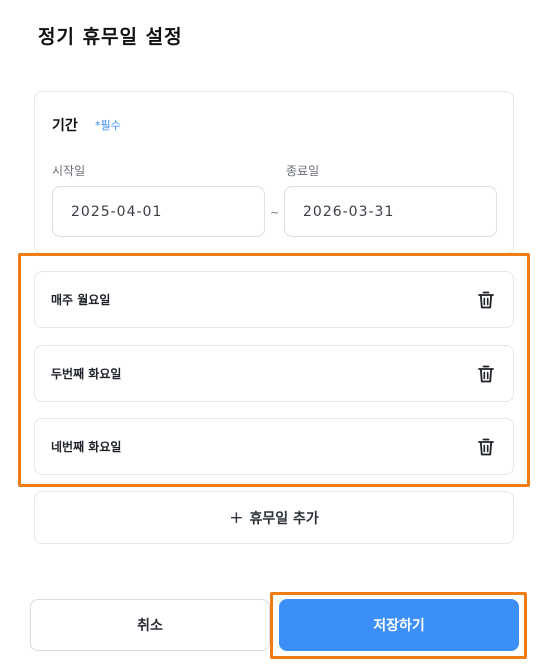 The width and height of the screenshot is (547, 666). Describe the element at coordinates (236, 517) in the screenshot. I see `plus-icon: +` at that location.